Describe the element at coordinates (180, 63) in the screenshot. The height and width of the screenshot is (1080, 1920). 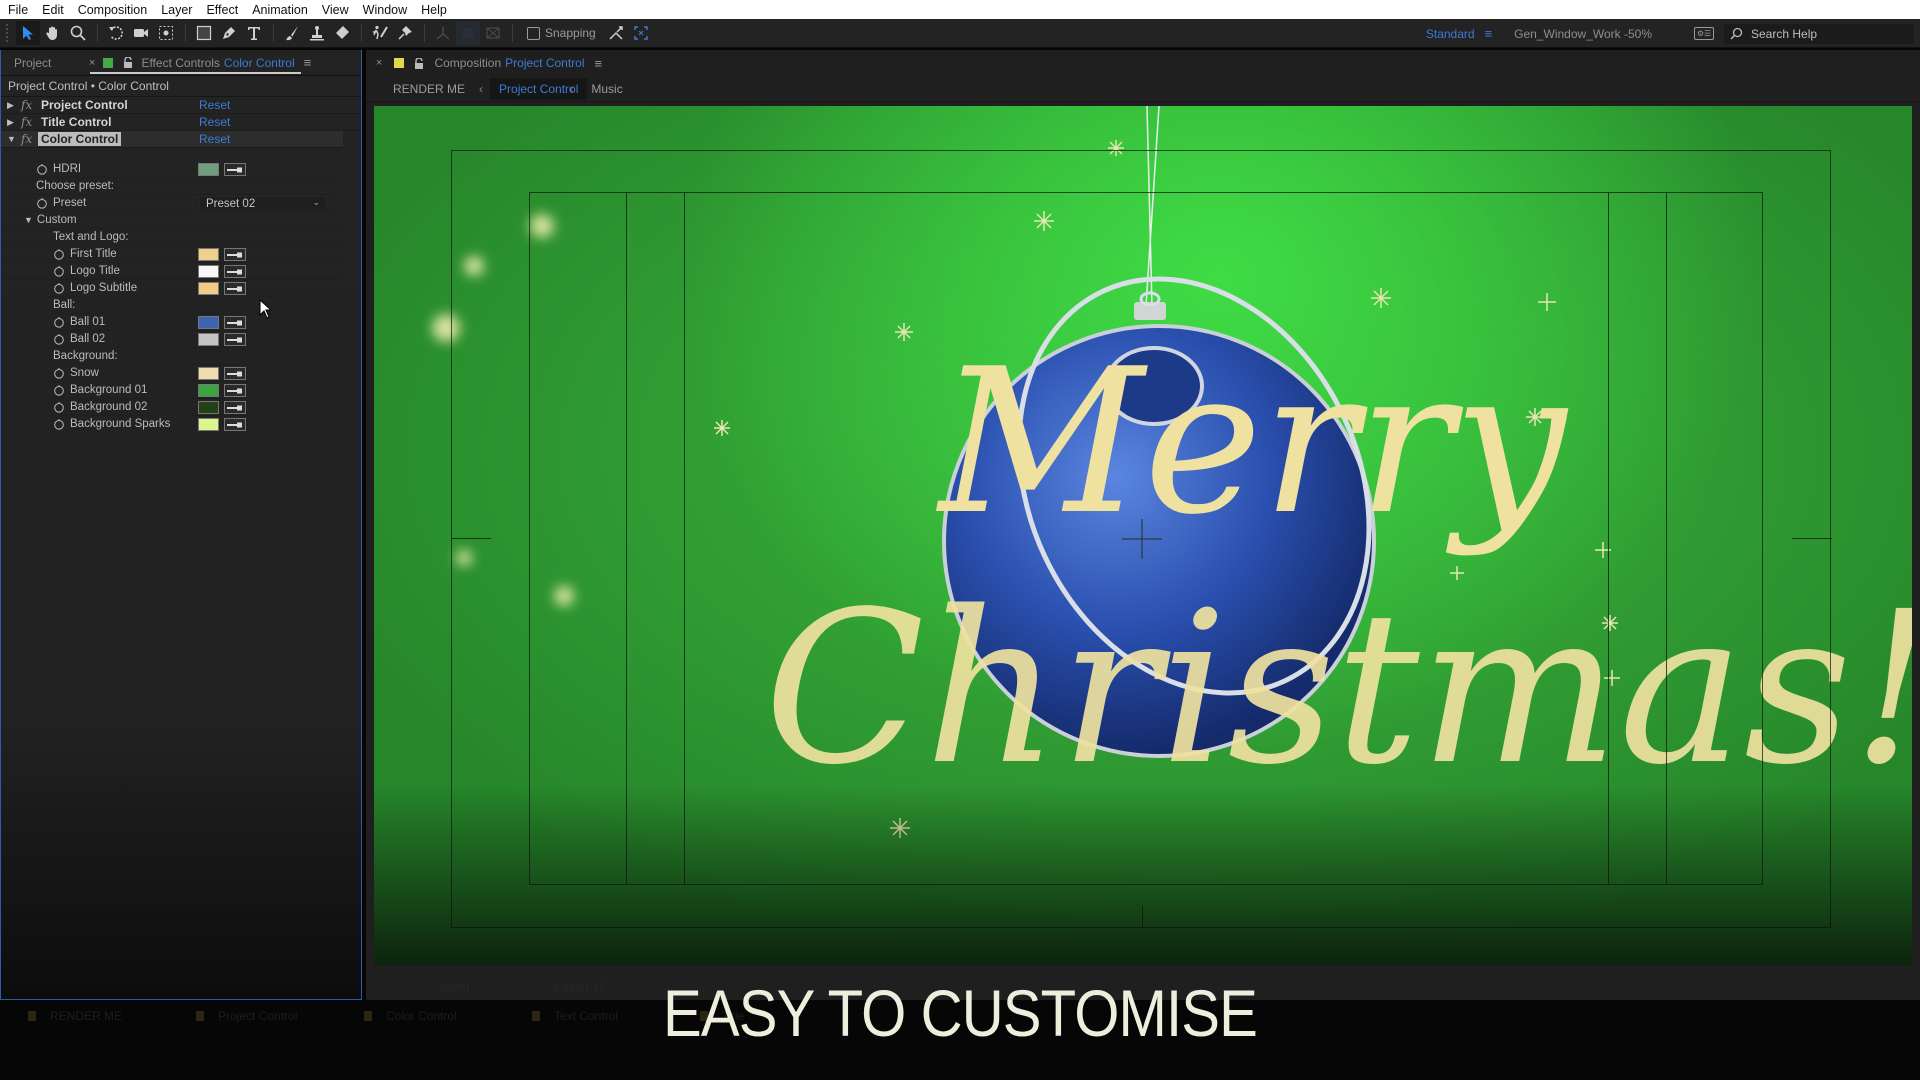
I see `tab-effect-controls: Effect Controls` at that location.